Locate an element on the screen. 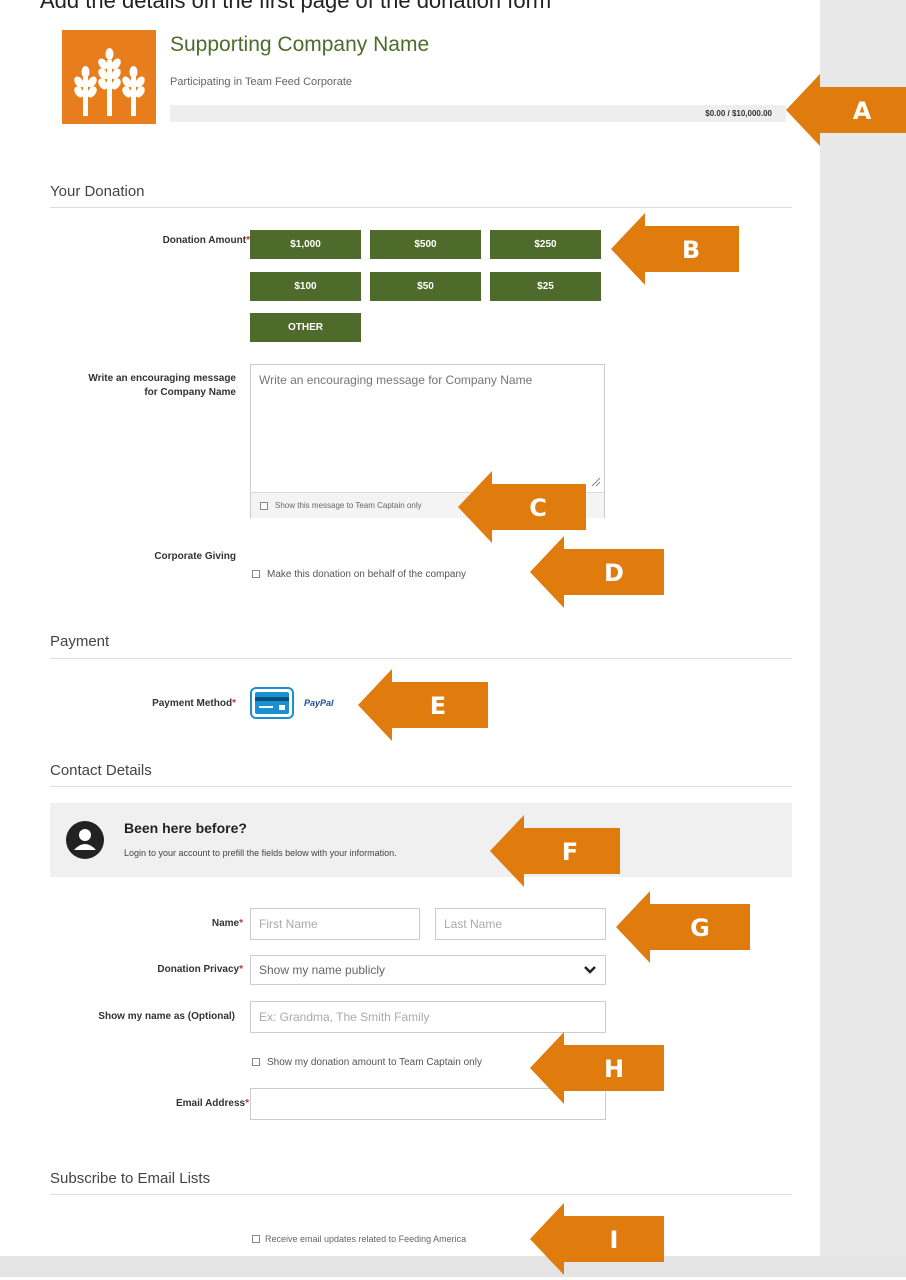 This screenshot has width=906, height=1280. message-label-line1: Write an encouraging message is located at coordinates (162, 378).